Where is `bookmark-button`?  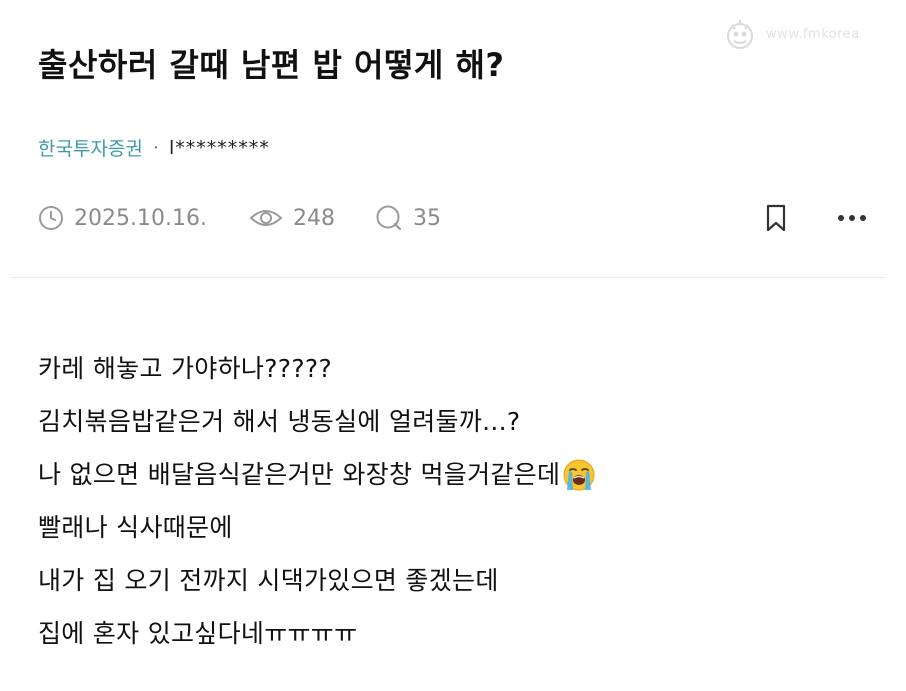
bookmark-button is located at coordinates (776, 218).